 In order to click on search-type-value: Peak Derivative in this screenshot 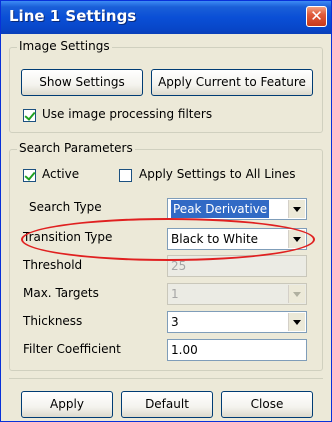, I will do `click(220, 209)`.